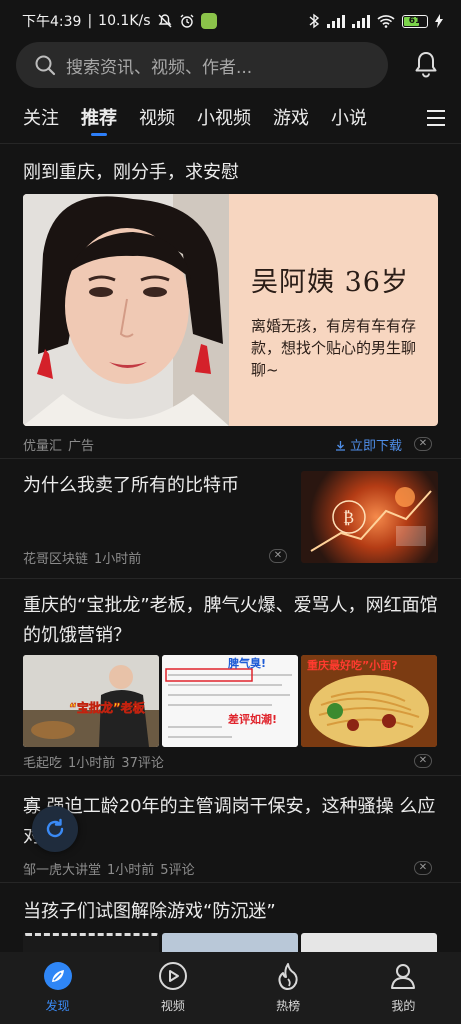  What do you see at coordinates (43, 446) in the screenshot?
I see `ad-source: 优量汇` at bounding box center [43, 446].